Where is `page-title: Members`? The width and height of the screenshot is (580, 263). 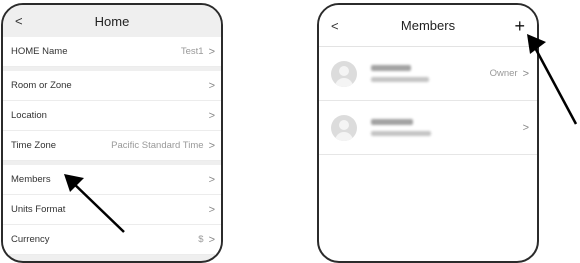
page-title: Members is located at coordinates (428, 25).